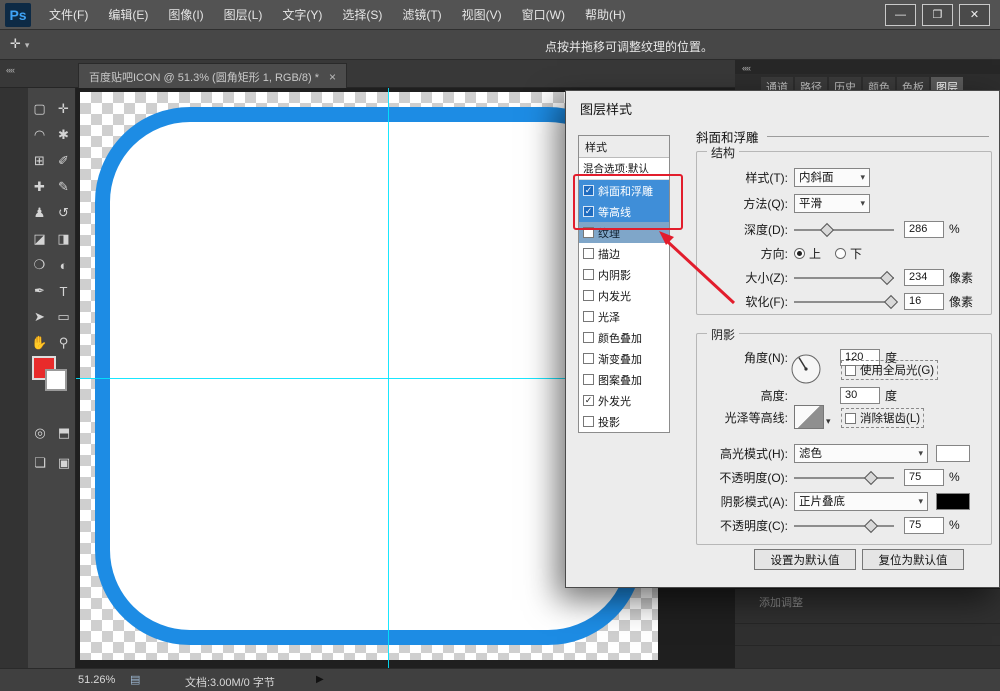 This screenshot has height=691, width=1000. What do you see at coordinates (844, 229) in the screenshot?
I see `depth-slider` at bounding box center [844, 229].